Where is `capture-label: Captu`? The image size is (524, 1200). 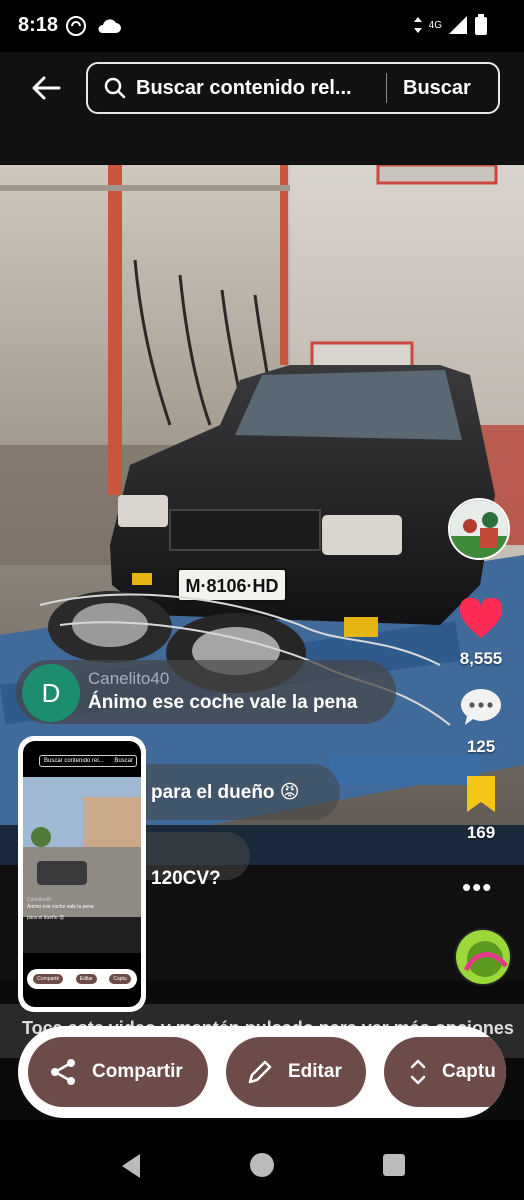 capture-label: Captu is located at coordinates (469, 1071).